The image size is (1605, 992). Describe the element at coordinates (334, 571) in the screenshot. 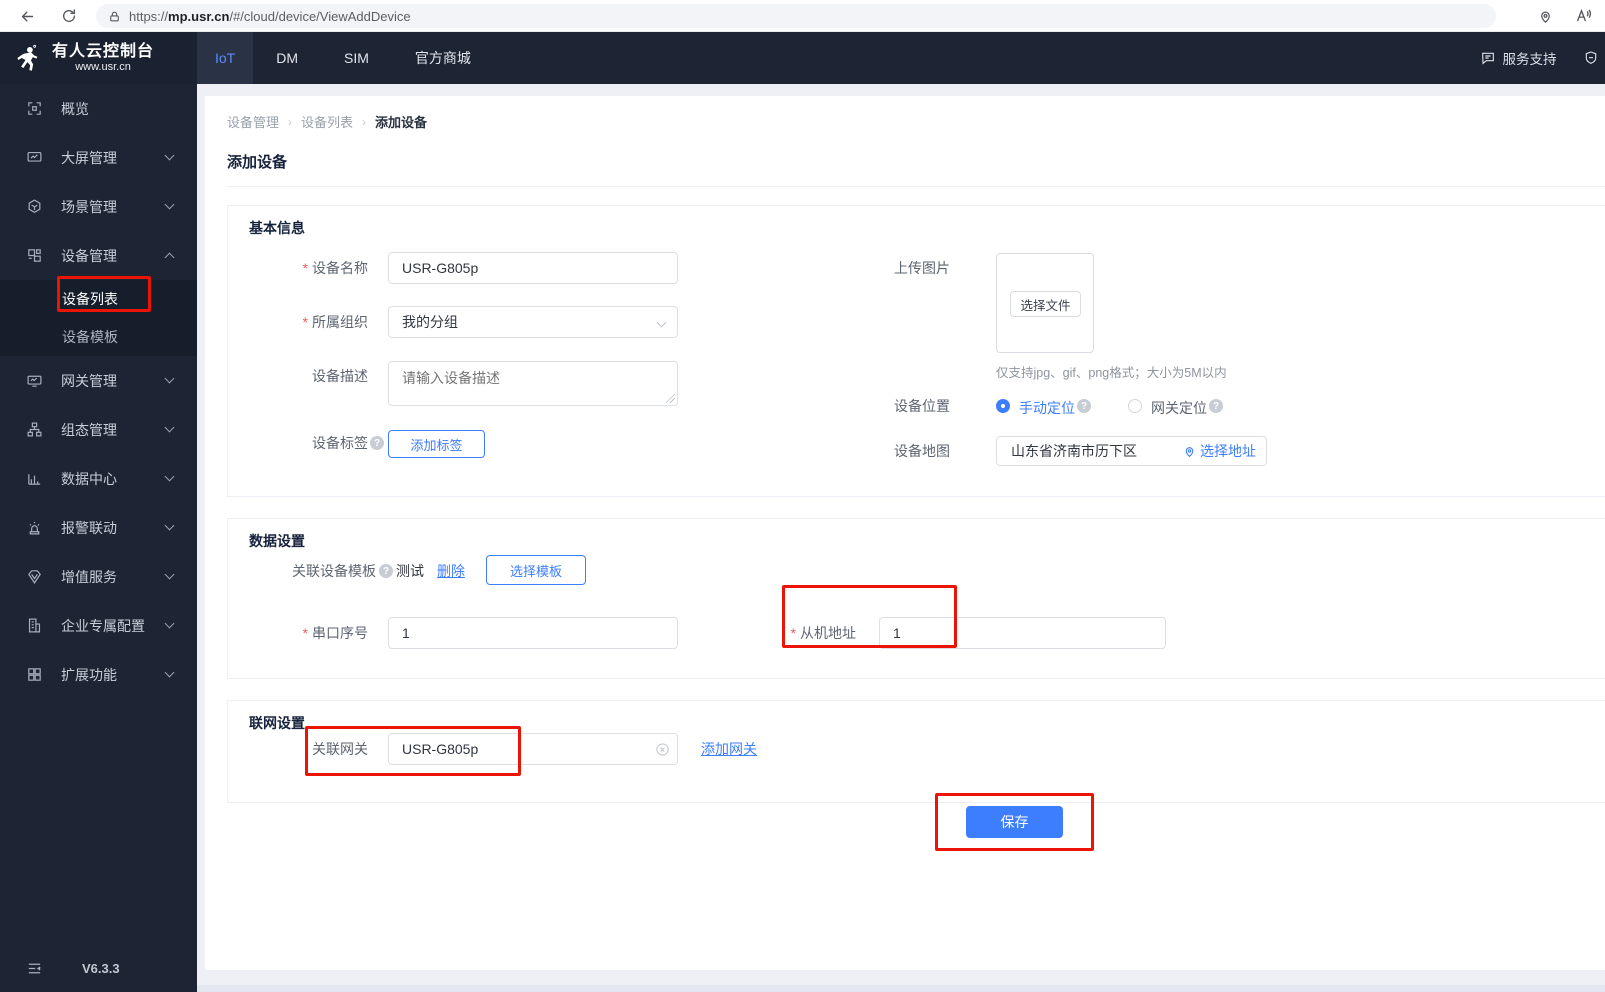

I see `linked-template-label: 关联设备模板` at that location.